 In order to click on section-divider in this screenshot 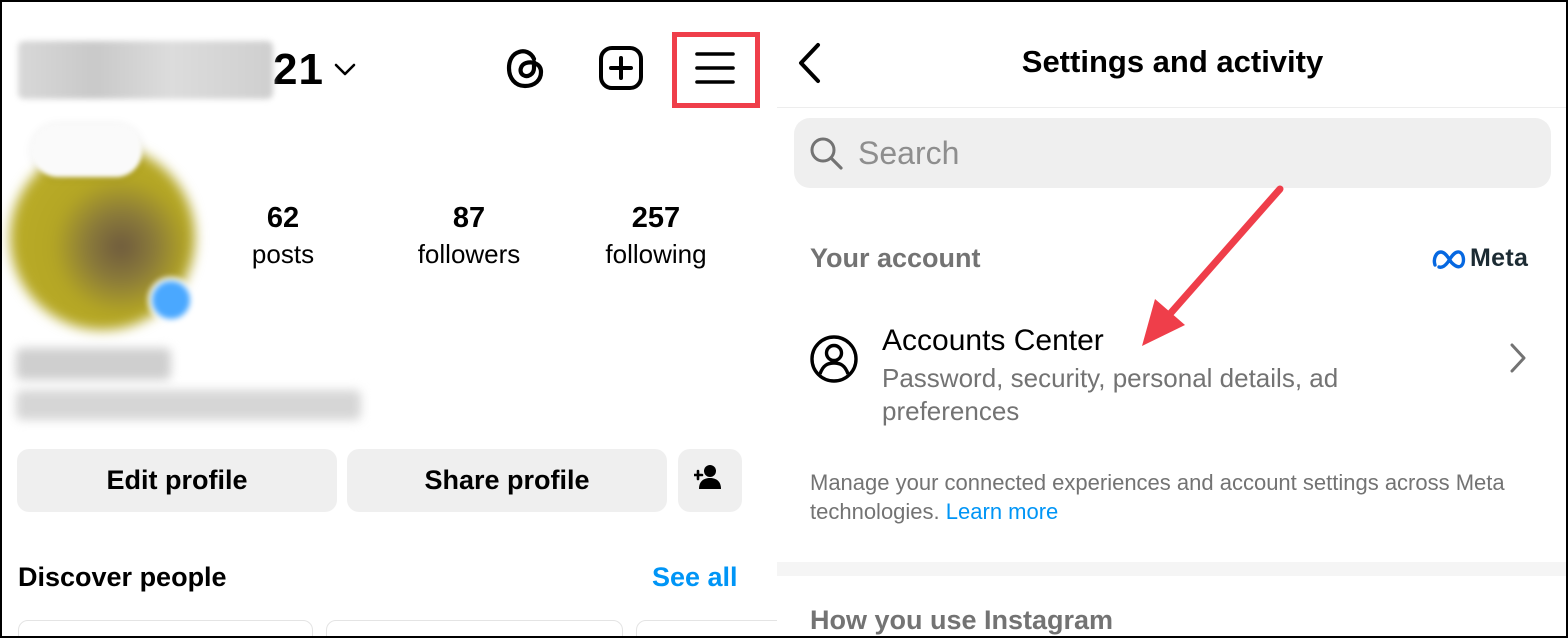, I will do `click(1172, 569)`.